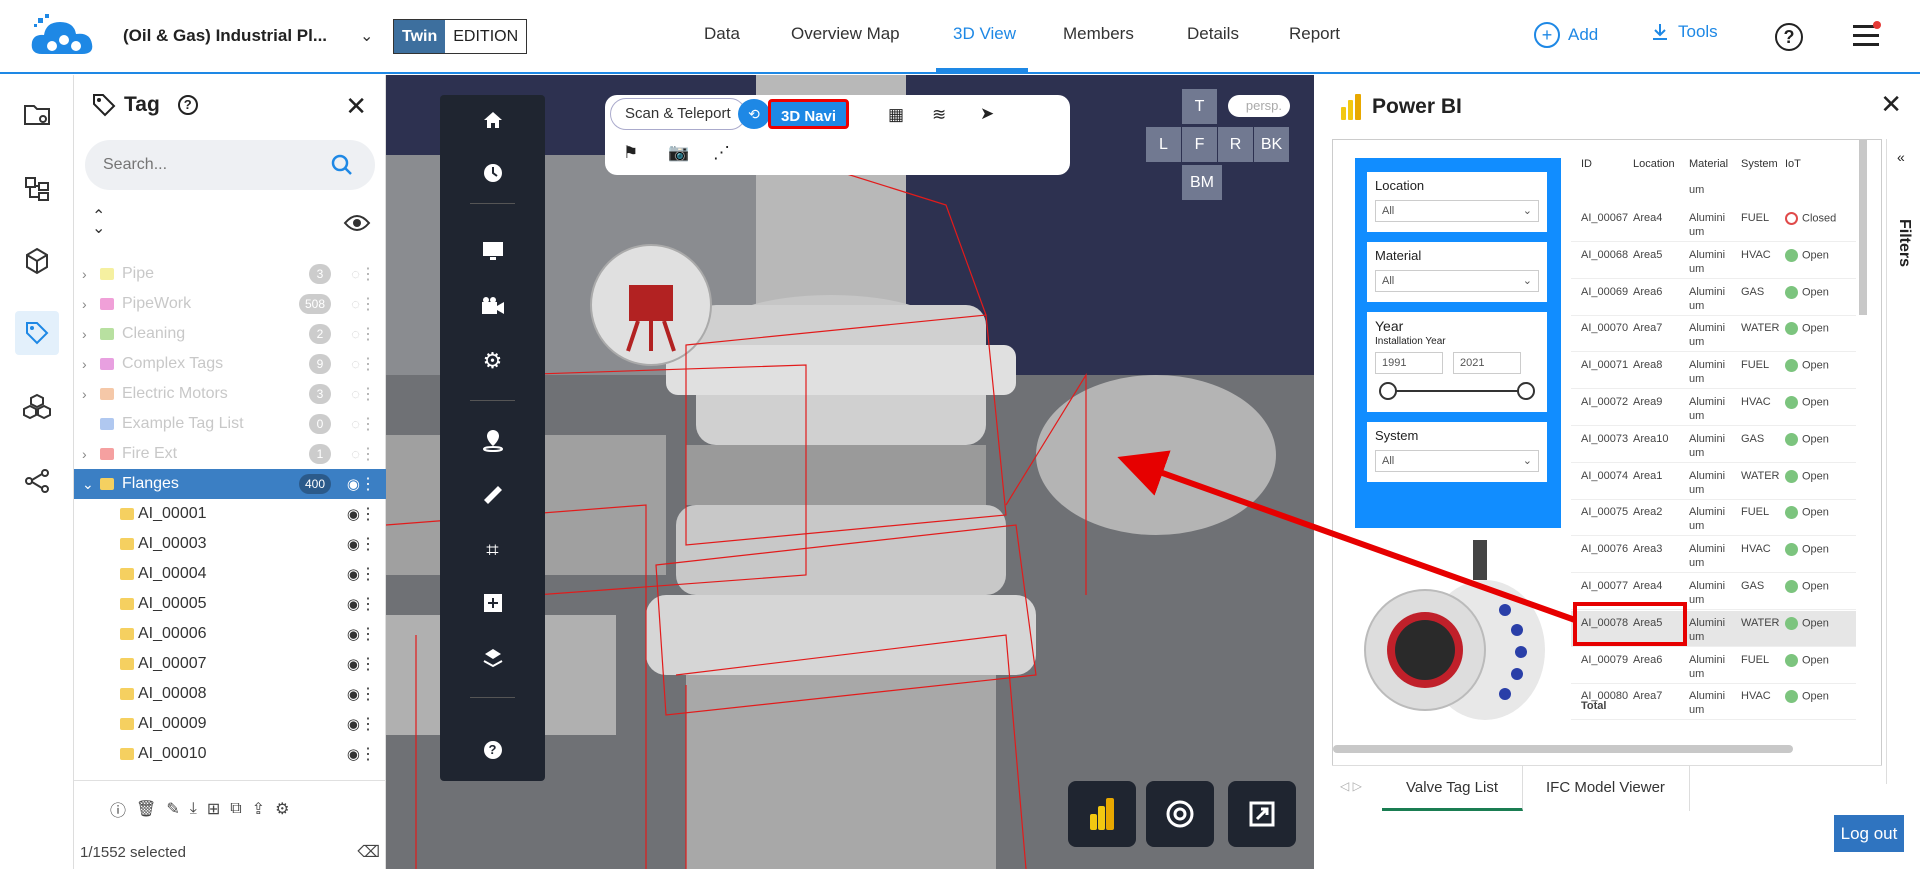 The width and height of the screenshot is (1920, 869). Describe the element at coordinates (1713, 555) in the screenshot. I see `table-row: AI_00076 Area3 Alumini HVAC um Open` at that location.